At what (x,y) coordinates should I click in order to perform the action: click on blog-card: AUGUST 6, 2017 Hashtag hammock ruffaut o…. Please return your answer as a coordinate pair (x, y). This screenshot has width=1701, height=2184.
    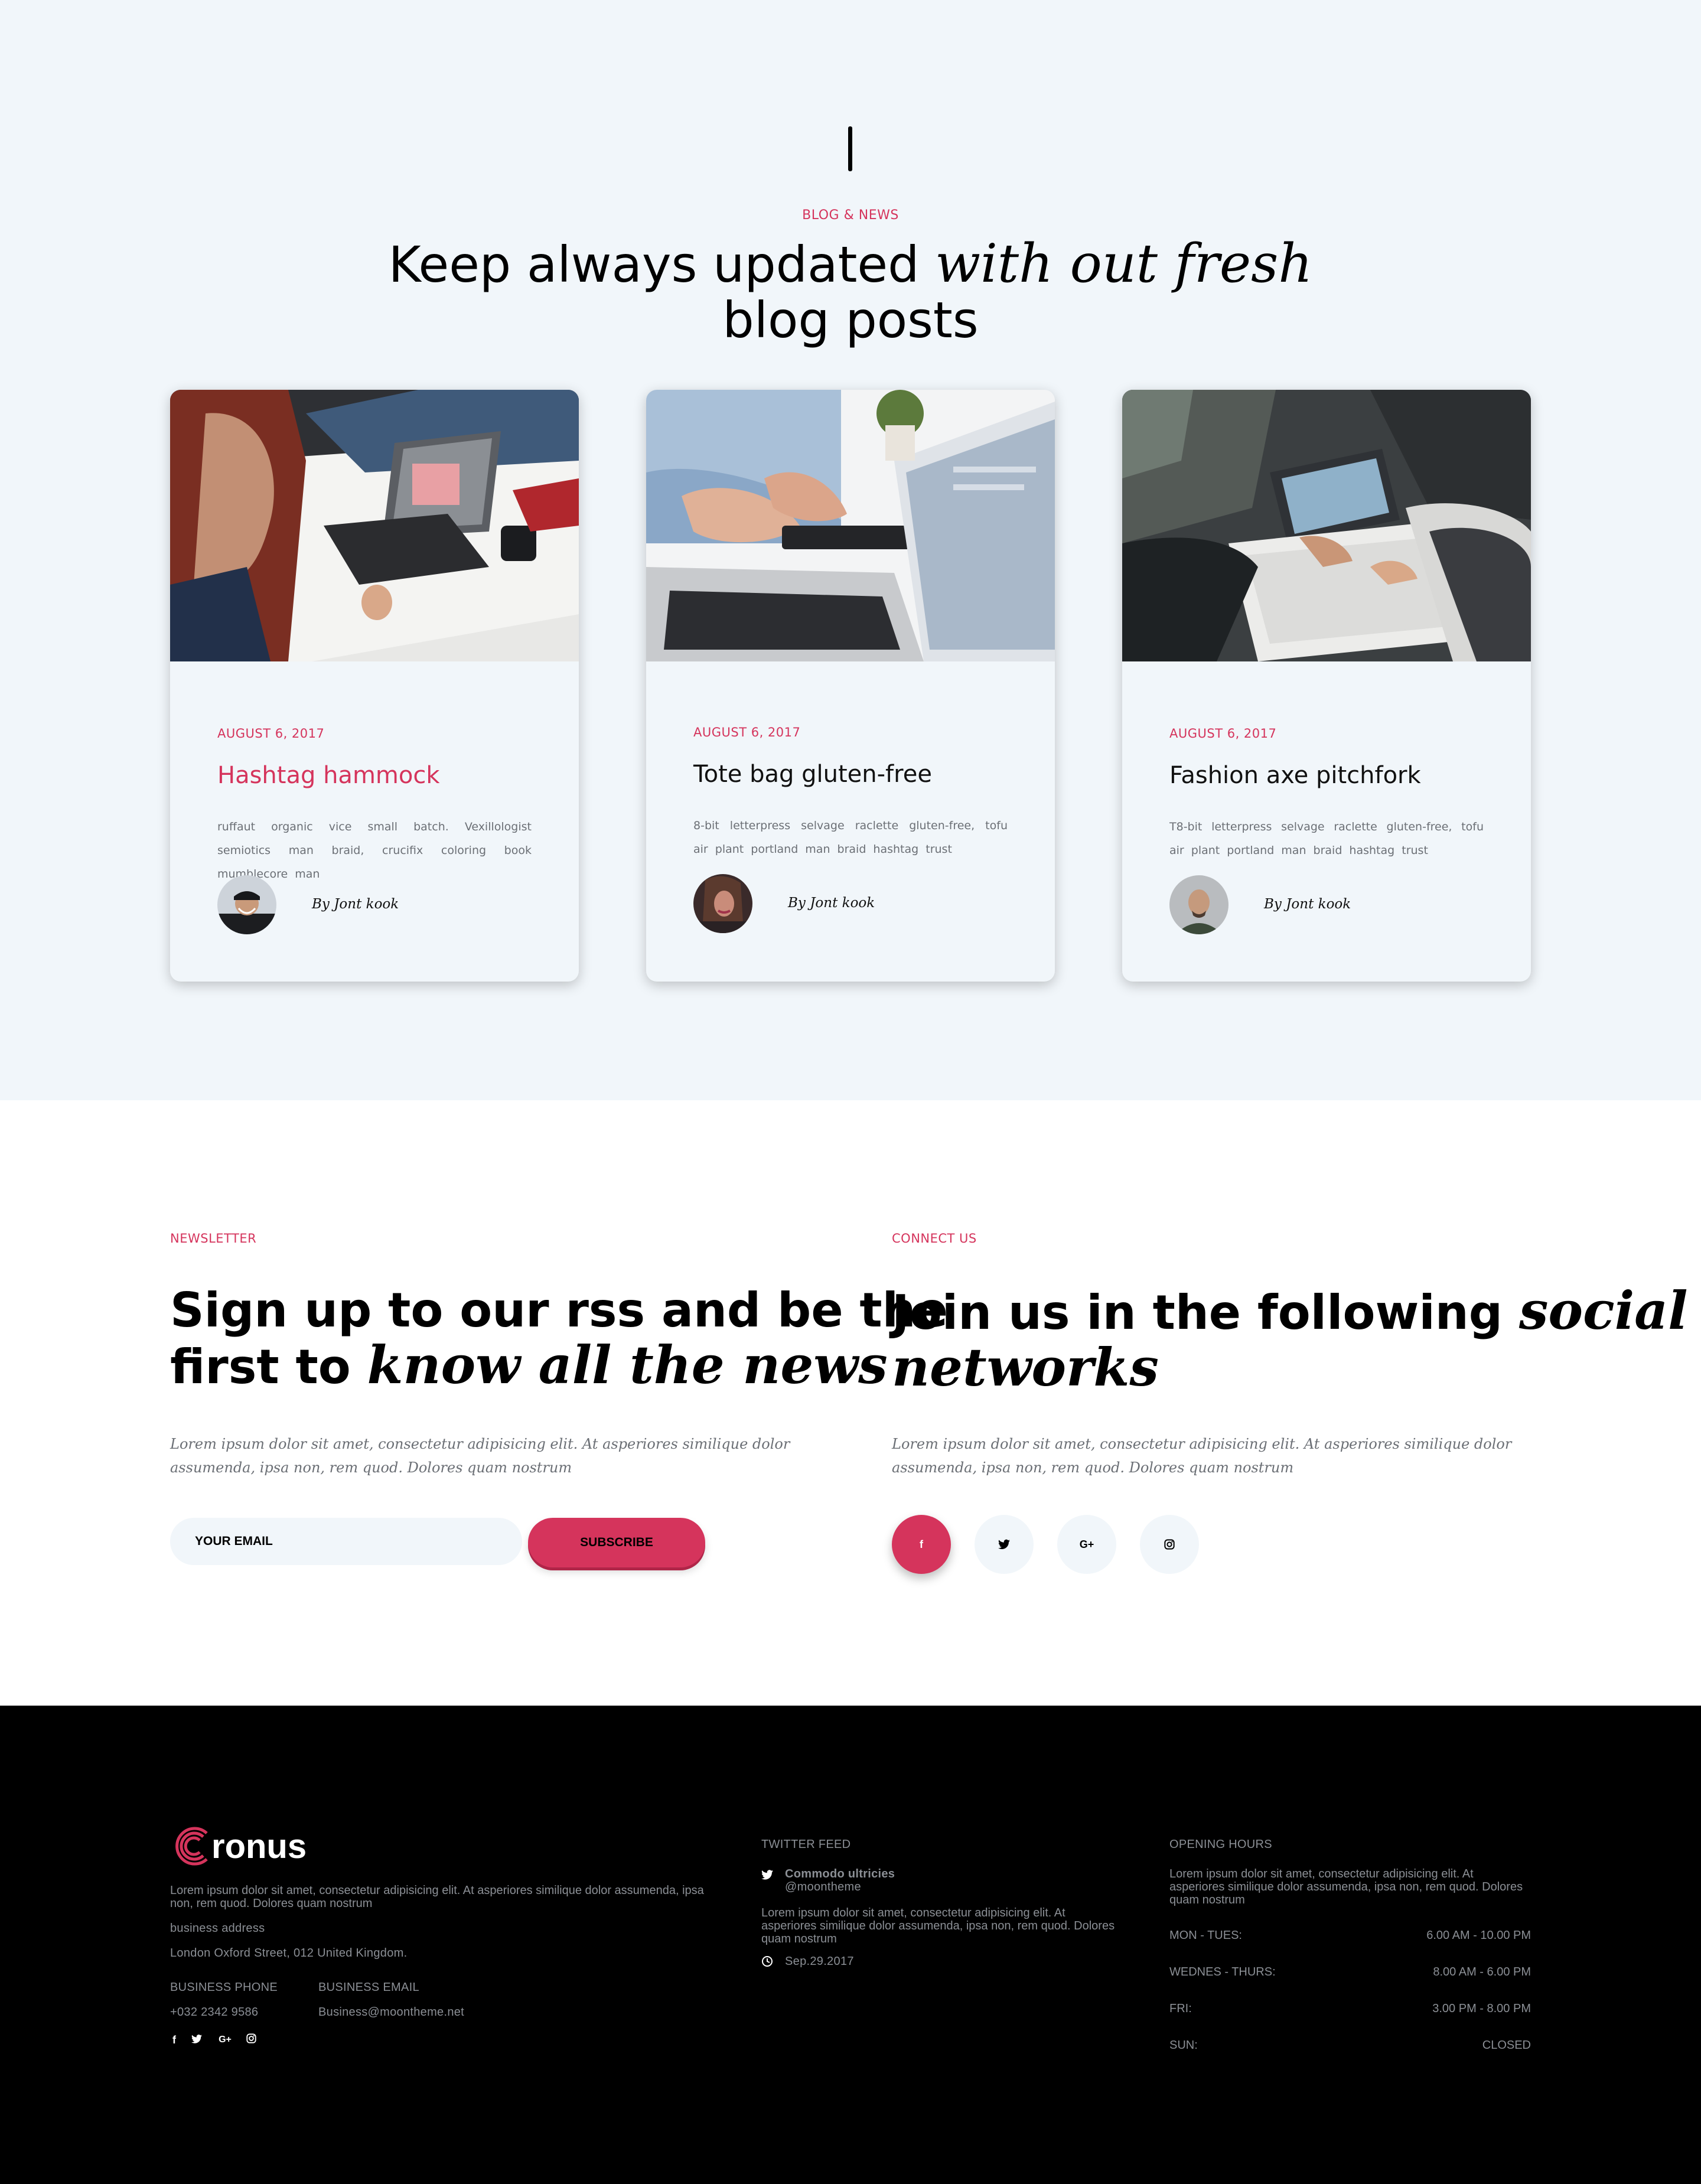
    Looking at the image, I should click on (374, 686).